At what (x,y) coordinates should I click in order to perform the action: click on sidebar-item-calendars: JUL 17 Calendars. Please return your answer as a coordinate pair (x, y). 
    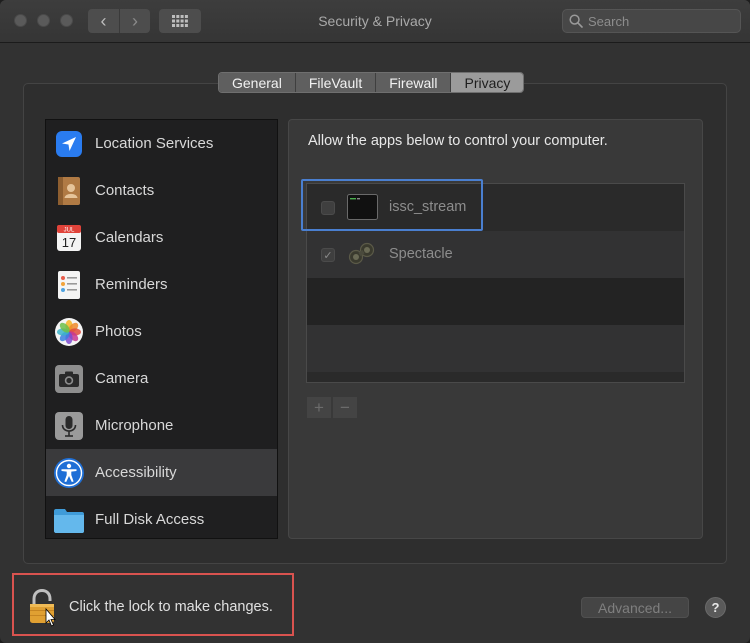
    Looking at the image, I should click on (161, 237).